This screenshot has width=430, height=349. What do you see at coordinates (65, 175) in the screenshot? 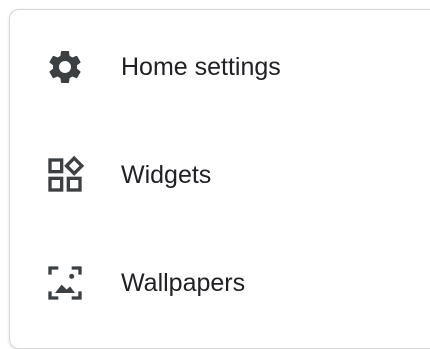
I see `widgets-icon` at bounding box center [65, 175].